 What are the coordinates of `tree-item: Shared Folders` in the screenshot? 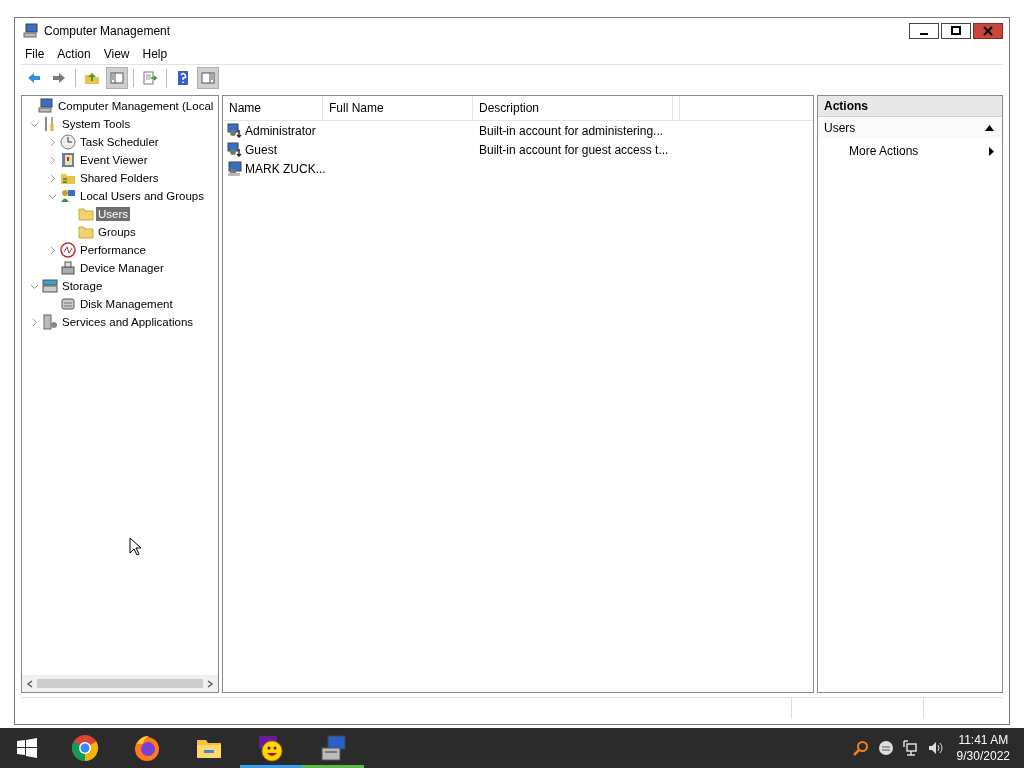 It's located at (119, 178).